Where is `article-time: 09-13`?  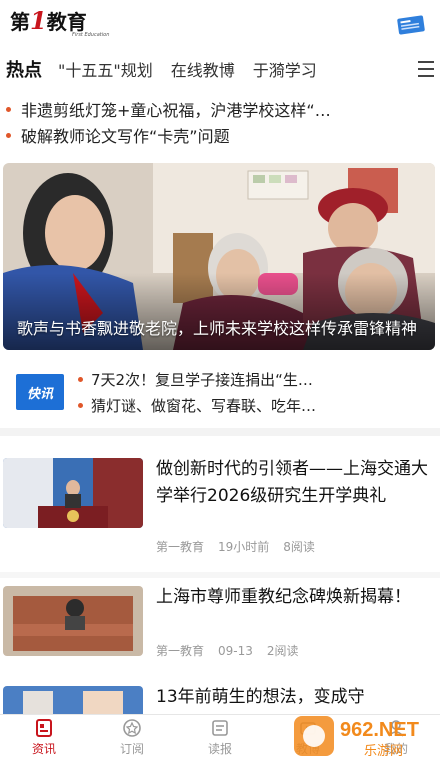
article-time: 09-13 is located at coordinates (235, 651).